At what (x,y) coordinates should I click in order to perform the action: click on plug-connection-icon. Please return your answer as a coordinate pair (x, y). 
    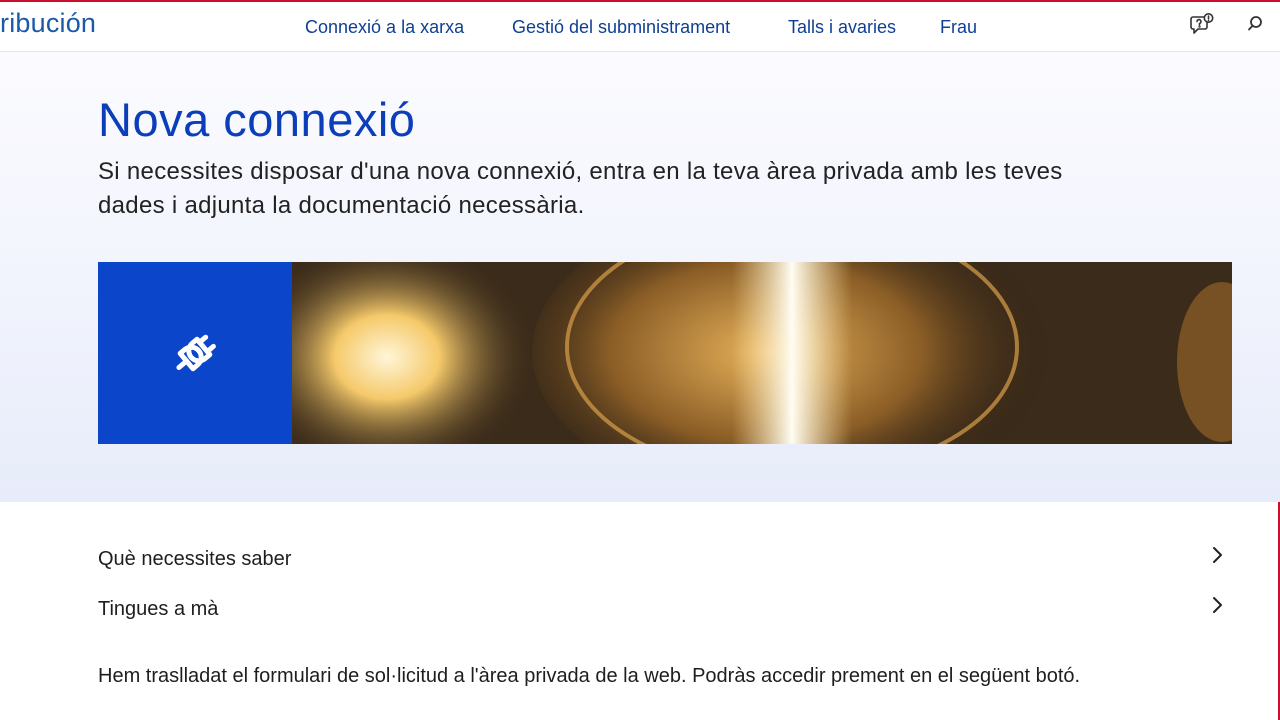
    Looking at the image, I should click on (196, 353).